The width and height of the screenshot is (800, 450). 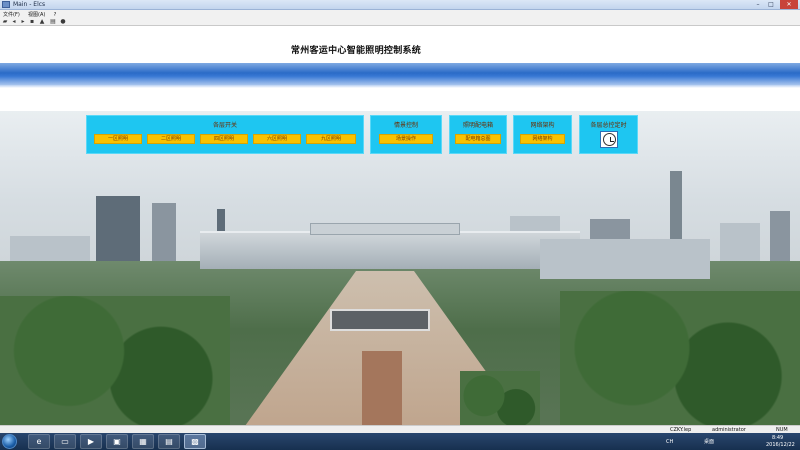 What do you see at coordinates (400, 14) in the screenshot?
I see `menu-bar: 文件(F) 视图(A) ?` at bounding box center [400, 14].